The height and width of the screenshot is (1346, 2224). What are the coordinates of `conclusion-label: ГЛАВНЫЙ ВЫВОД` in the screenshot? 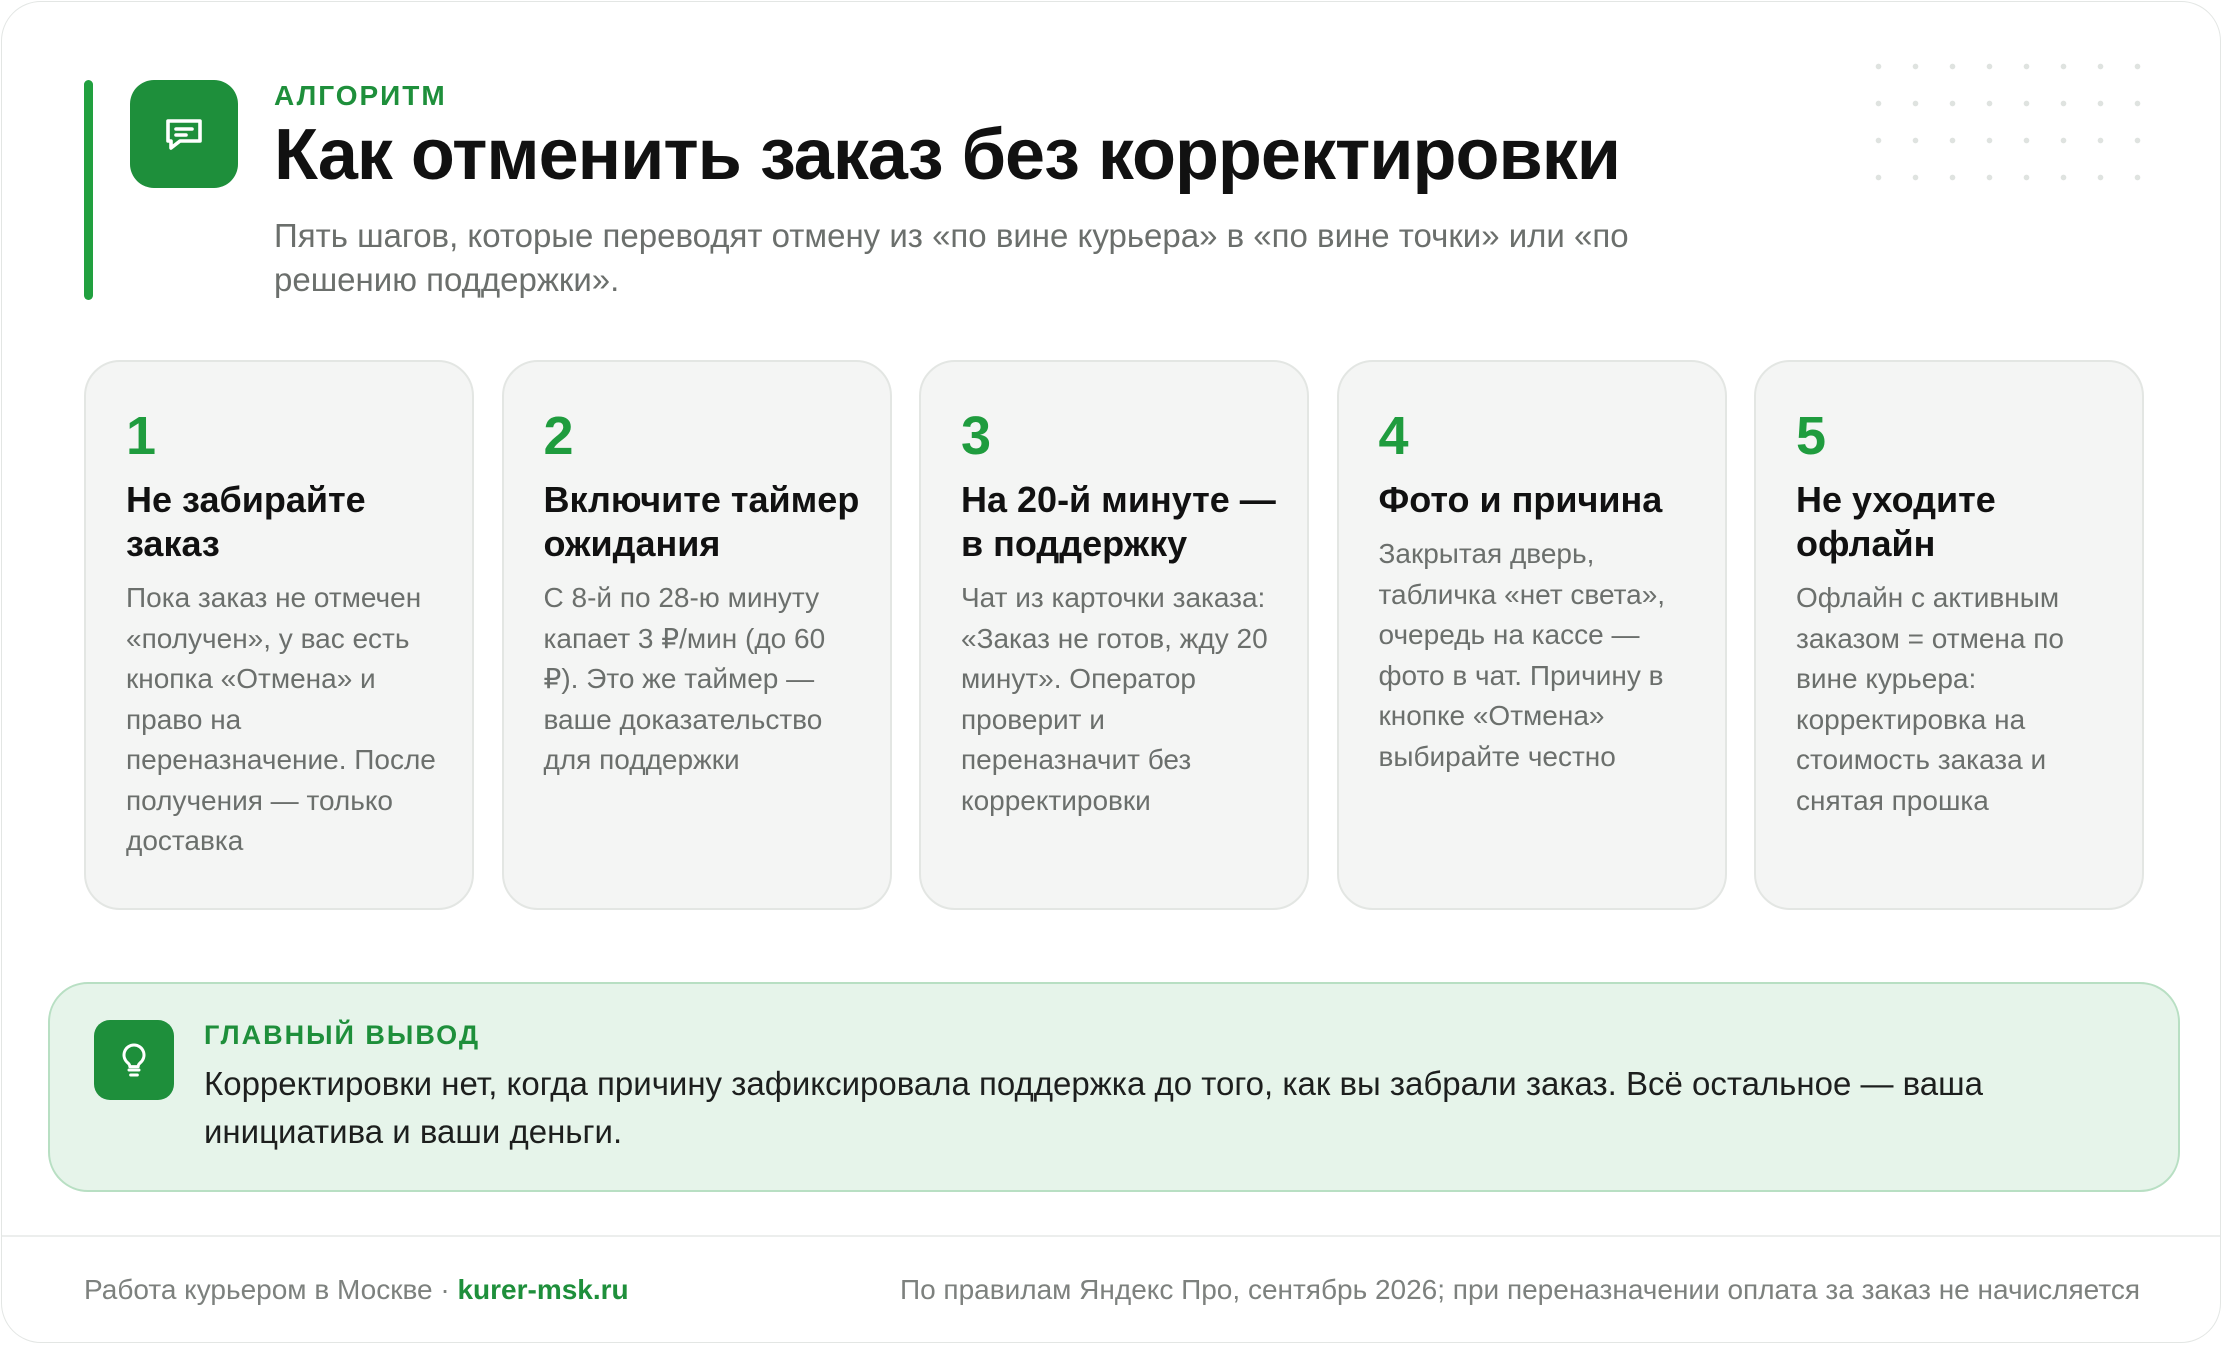 It's located at (342, 1035).